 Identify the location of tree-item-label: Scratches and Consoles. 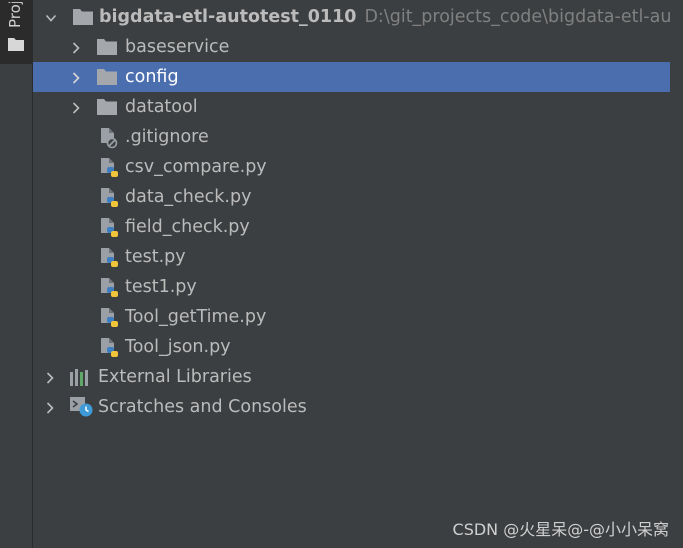
(202, 407).